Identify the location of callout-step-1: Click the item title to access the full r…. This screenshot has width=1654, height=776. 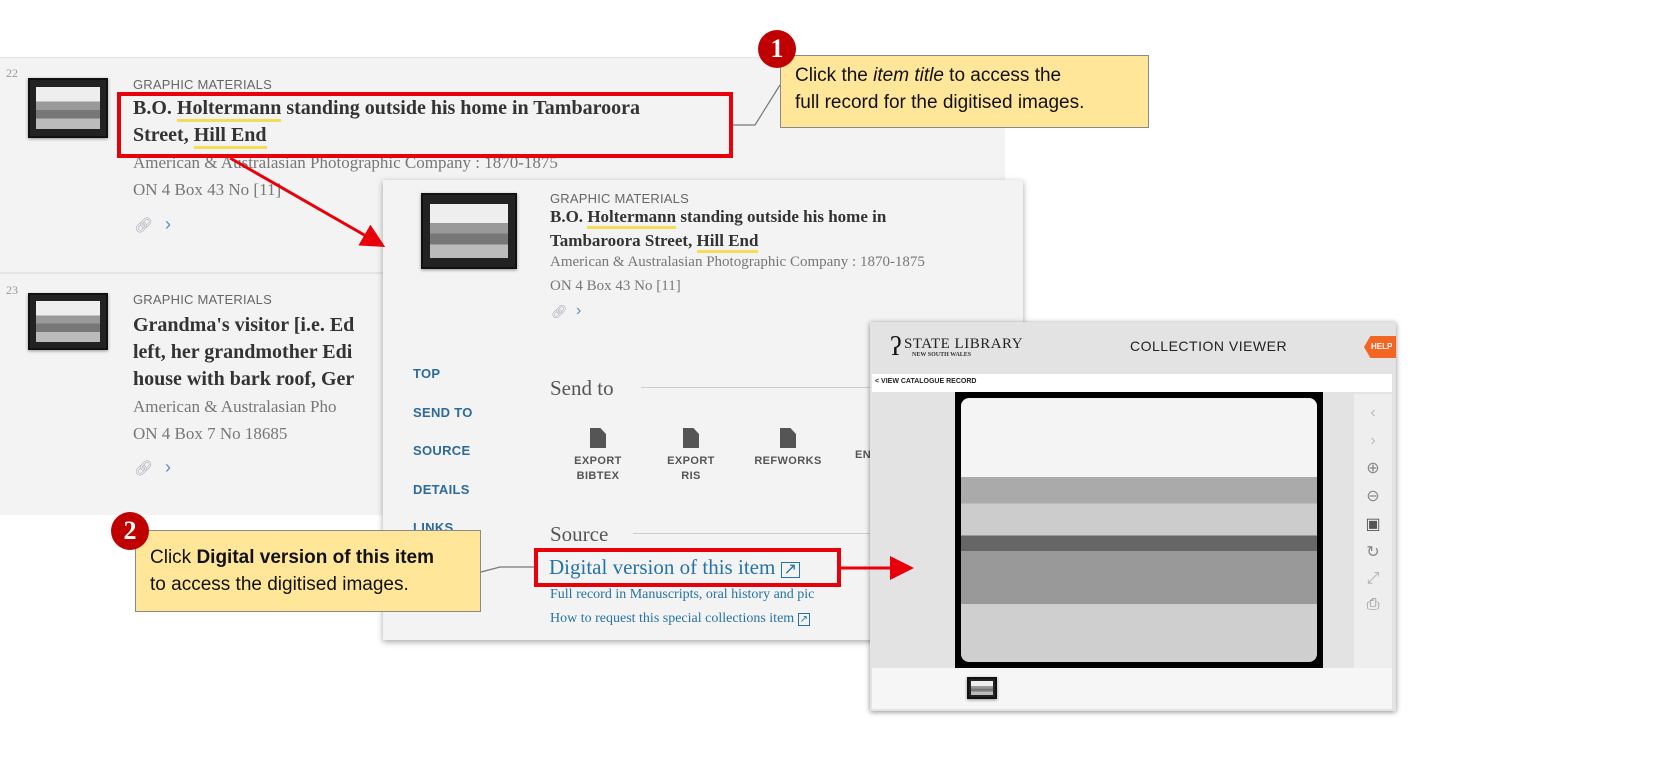
(964, 91).